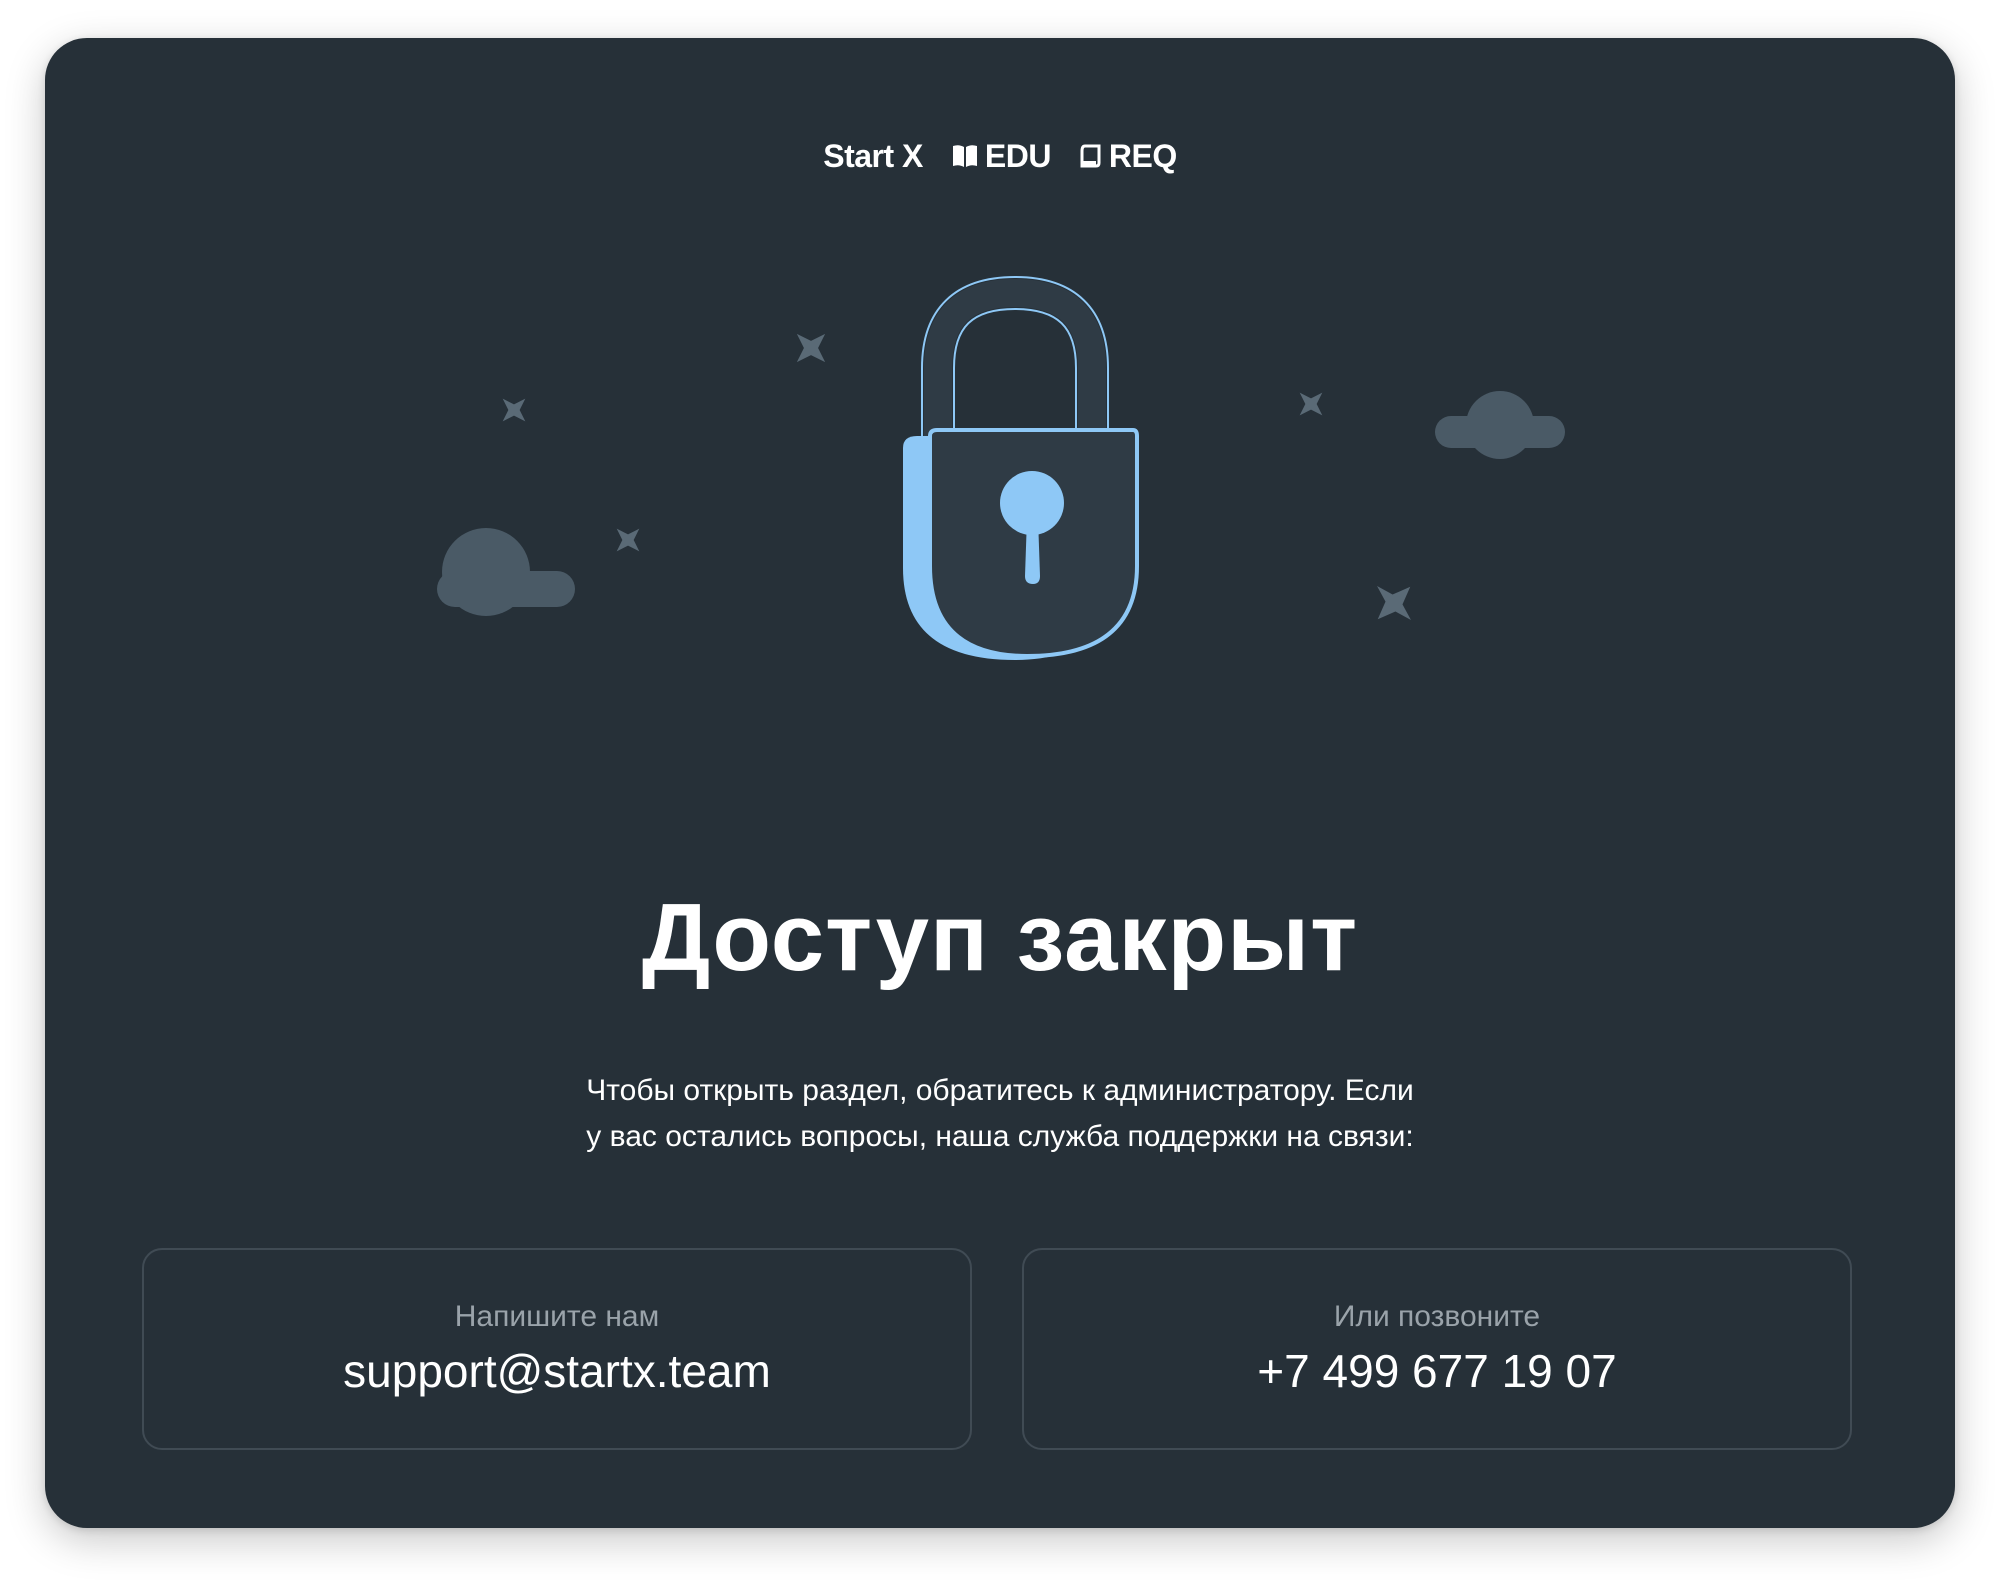  I want to click on phone-contact-card: Или позвоните +7 499 677 19 07, so click(1437, 1349).